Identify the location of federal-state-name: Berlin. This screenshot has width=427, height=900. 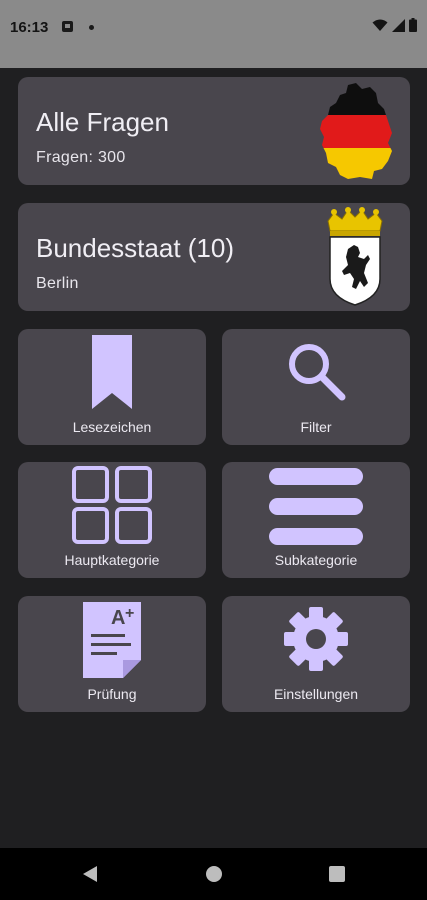
(57, 283).